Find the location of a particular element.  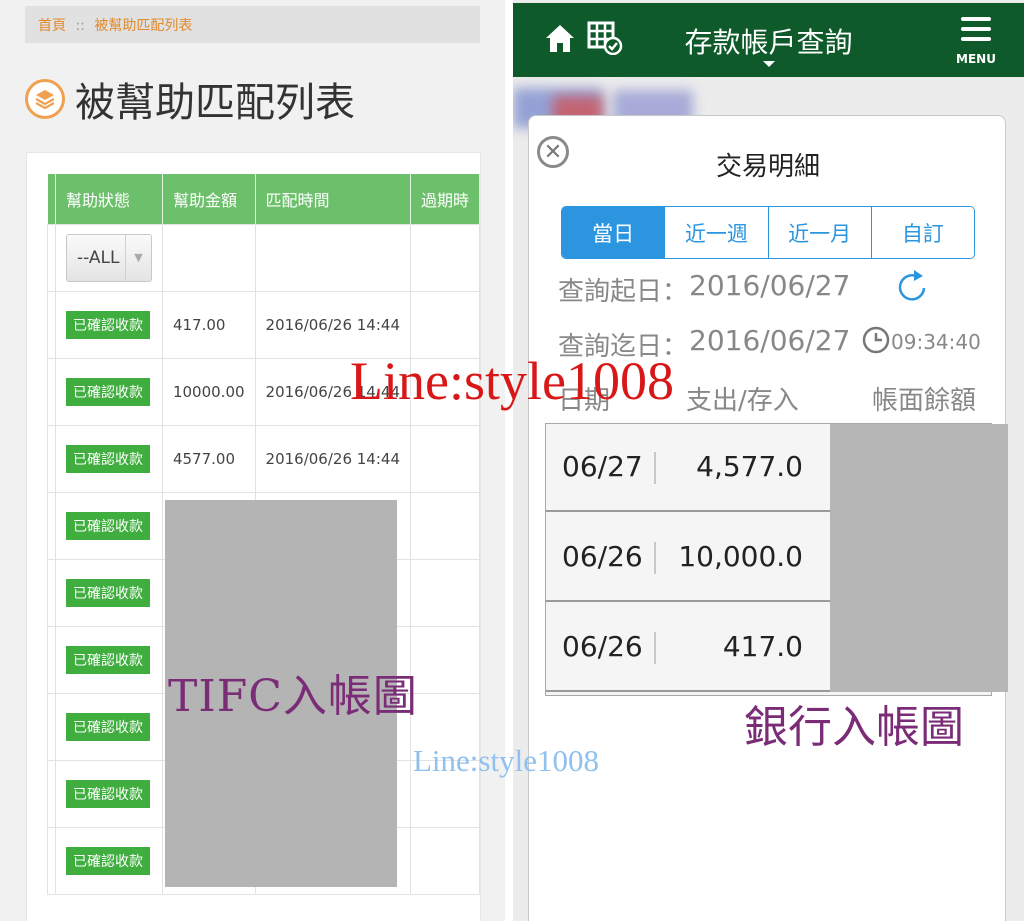

app-bar-title: 存款帳戶查詢 is located at coordinates (768, 41).